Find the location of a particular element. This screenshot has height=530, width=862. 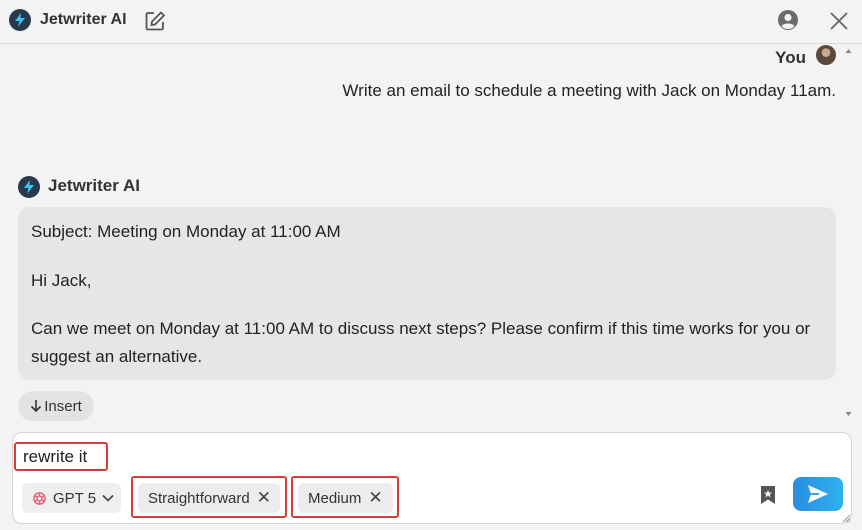

tone-chip-highlight is located at coordinates (209, 497).